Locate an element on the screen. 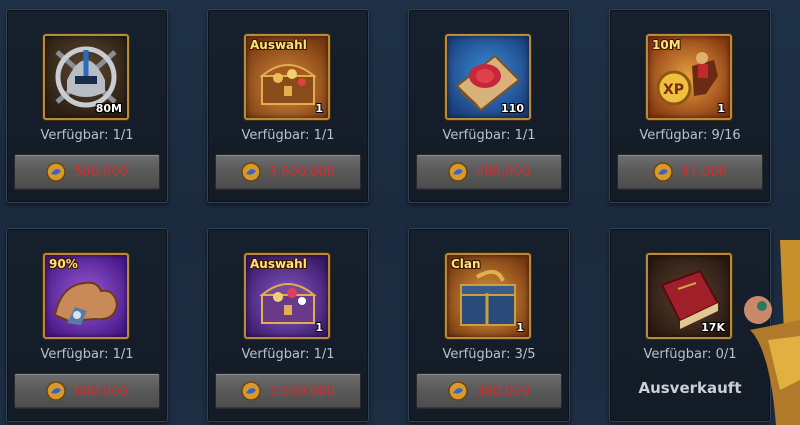  clan-chest-icon: Clan 1 is located at coordinates (488, 296).